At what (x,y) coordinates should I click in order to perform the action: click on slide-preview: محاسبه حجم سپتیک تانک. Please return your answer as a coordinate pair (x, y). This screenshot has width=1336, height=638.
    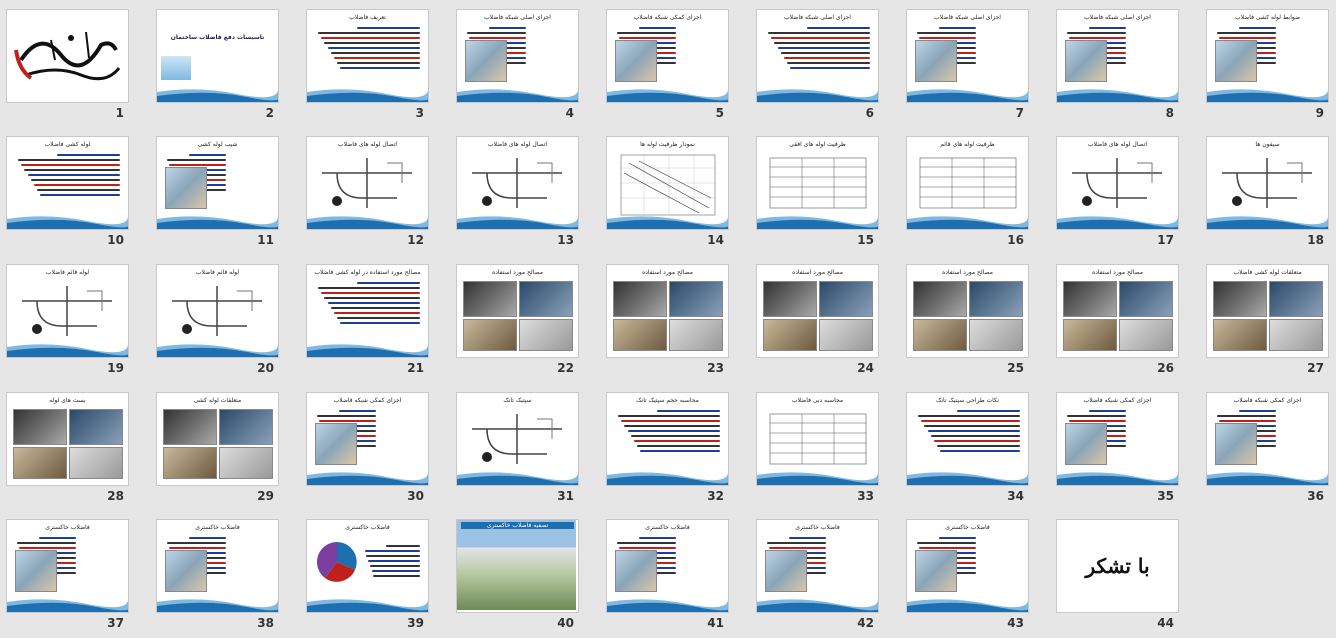
    Looking at the image, I should click on (667, 439).